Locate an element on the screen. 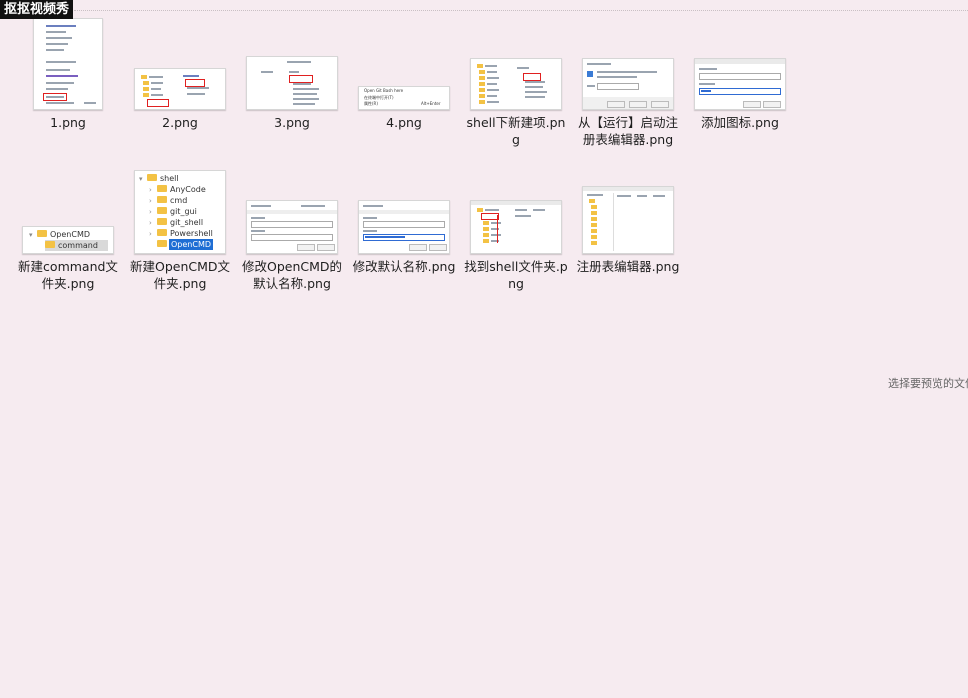  context-menu-item-properties: 属性(R) is located at coordinates (371, 103).